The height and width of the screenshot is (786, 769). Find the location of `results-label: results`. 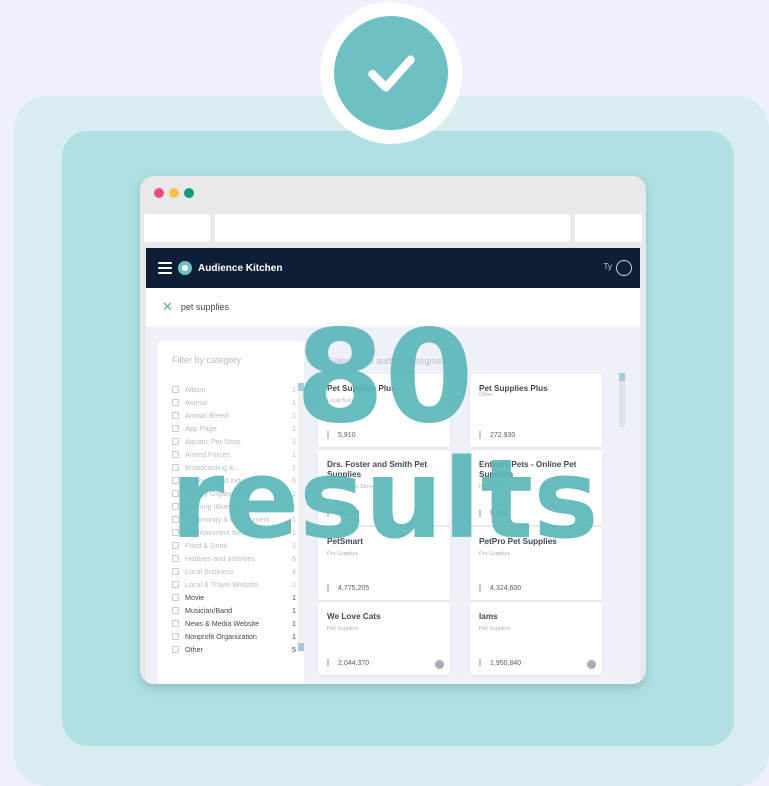

results-label: results is located at coordinates (384, 499).